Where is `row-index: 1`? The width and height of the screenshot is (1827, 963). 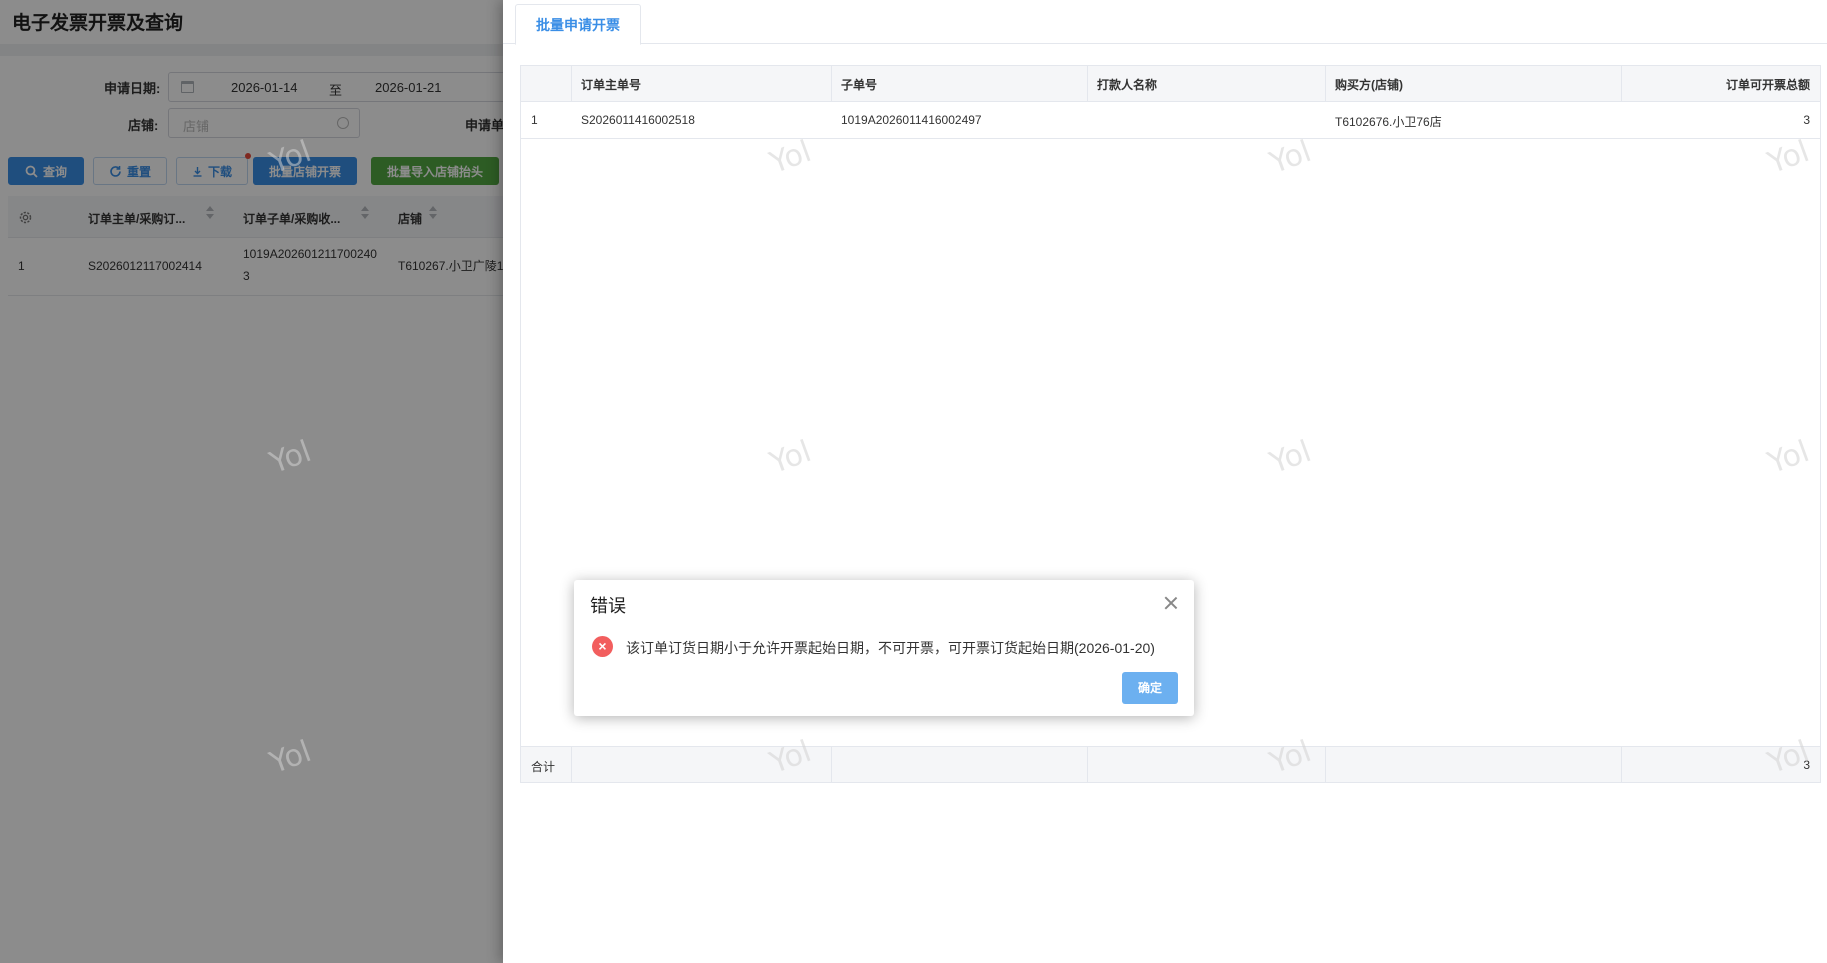 row-index: 1 is located at coordinates (534, 120).